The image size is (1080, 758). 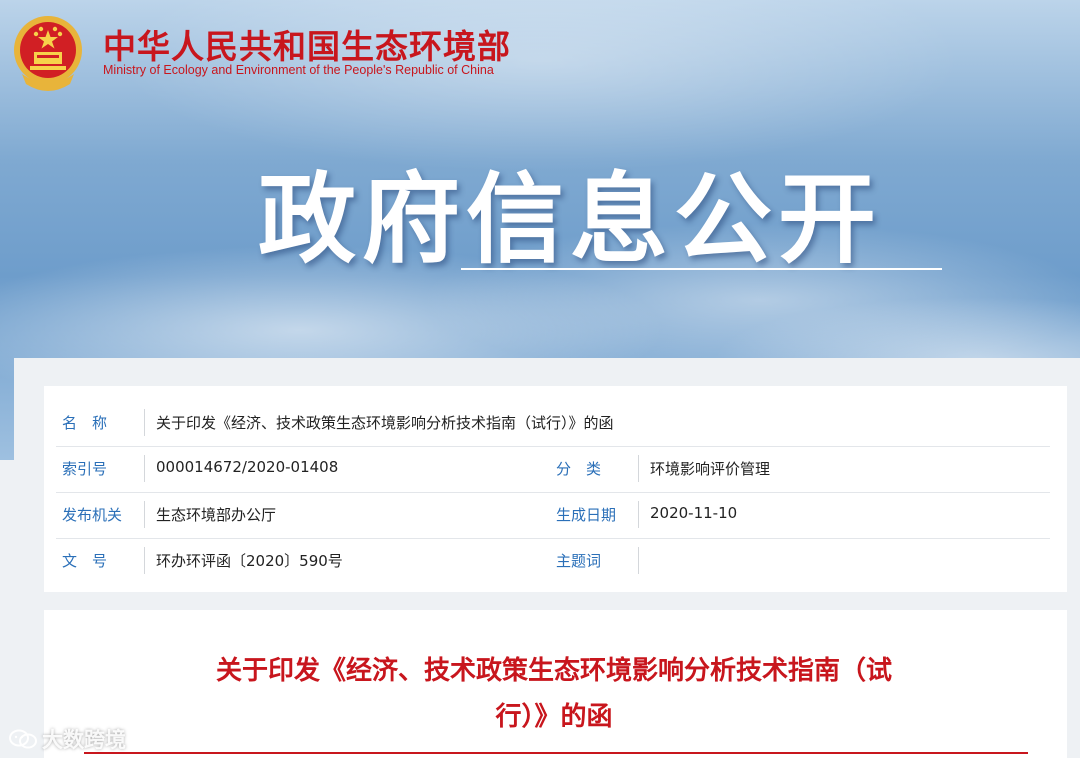 What do you see at coordinates (586, 515) in the screenshot?
I see `meta-label-date: 生成日期` at bounding box center [586, 515].